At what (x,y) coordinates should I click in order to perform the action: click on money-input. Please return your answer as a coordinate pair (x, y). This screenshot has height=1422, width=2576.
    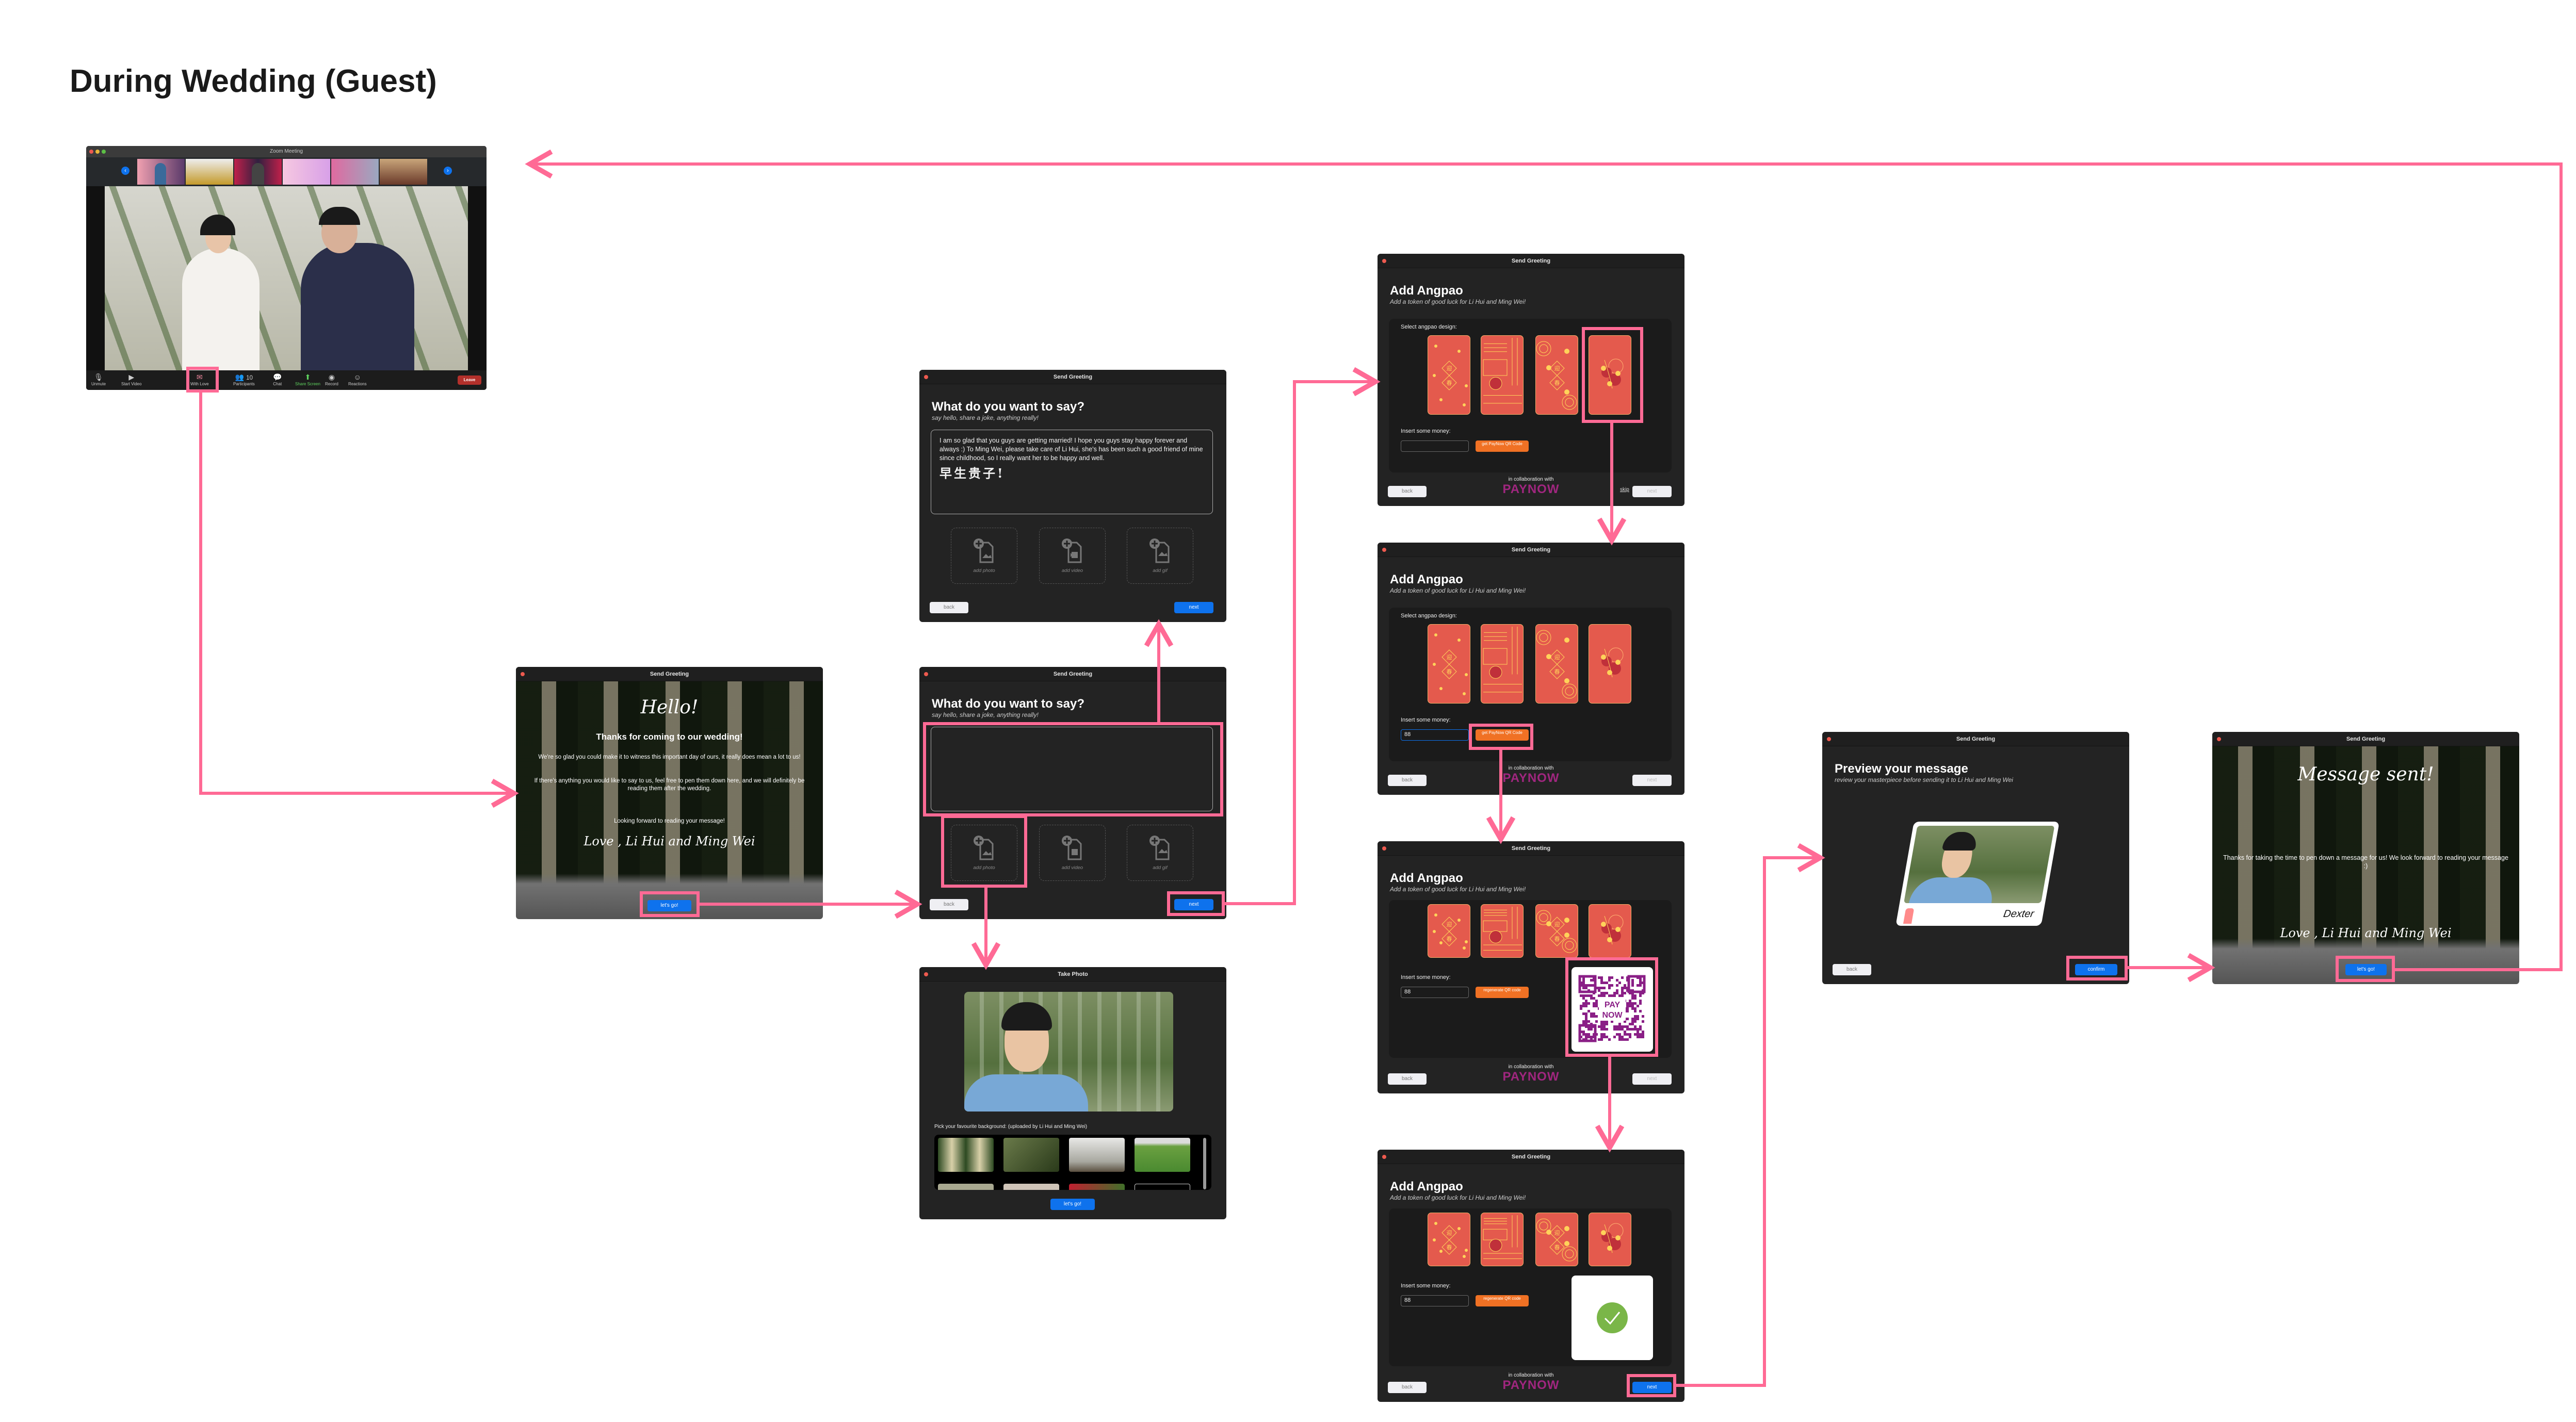
    Looking at the image, I should click on (1435, 446).